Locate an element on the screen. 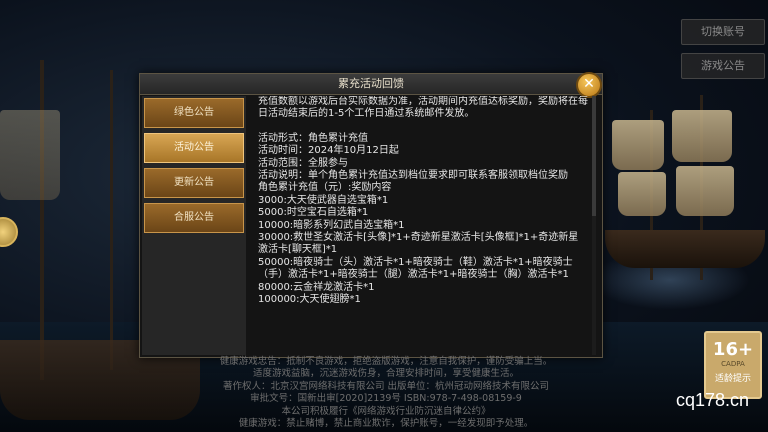 Image resolution: width=768 pixels, height=432 pixels. reward-item: 5000:时空宝石自选箱*1 is located at coordinates (313, 213).